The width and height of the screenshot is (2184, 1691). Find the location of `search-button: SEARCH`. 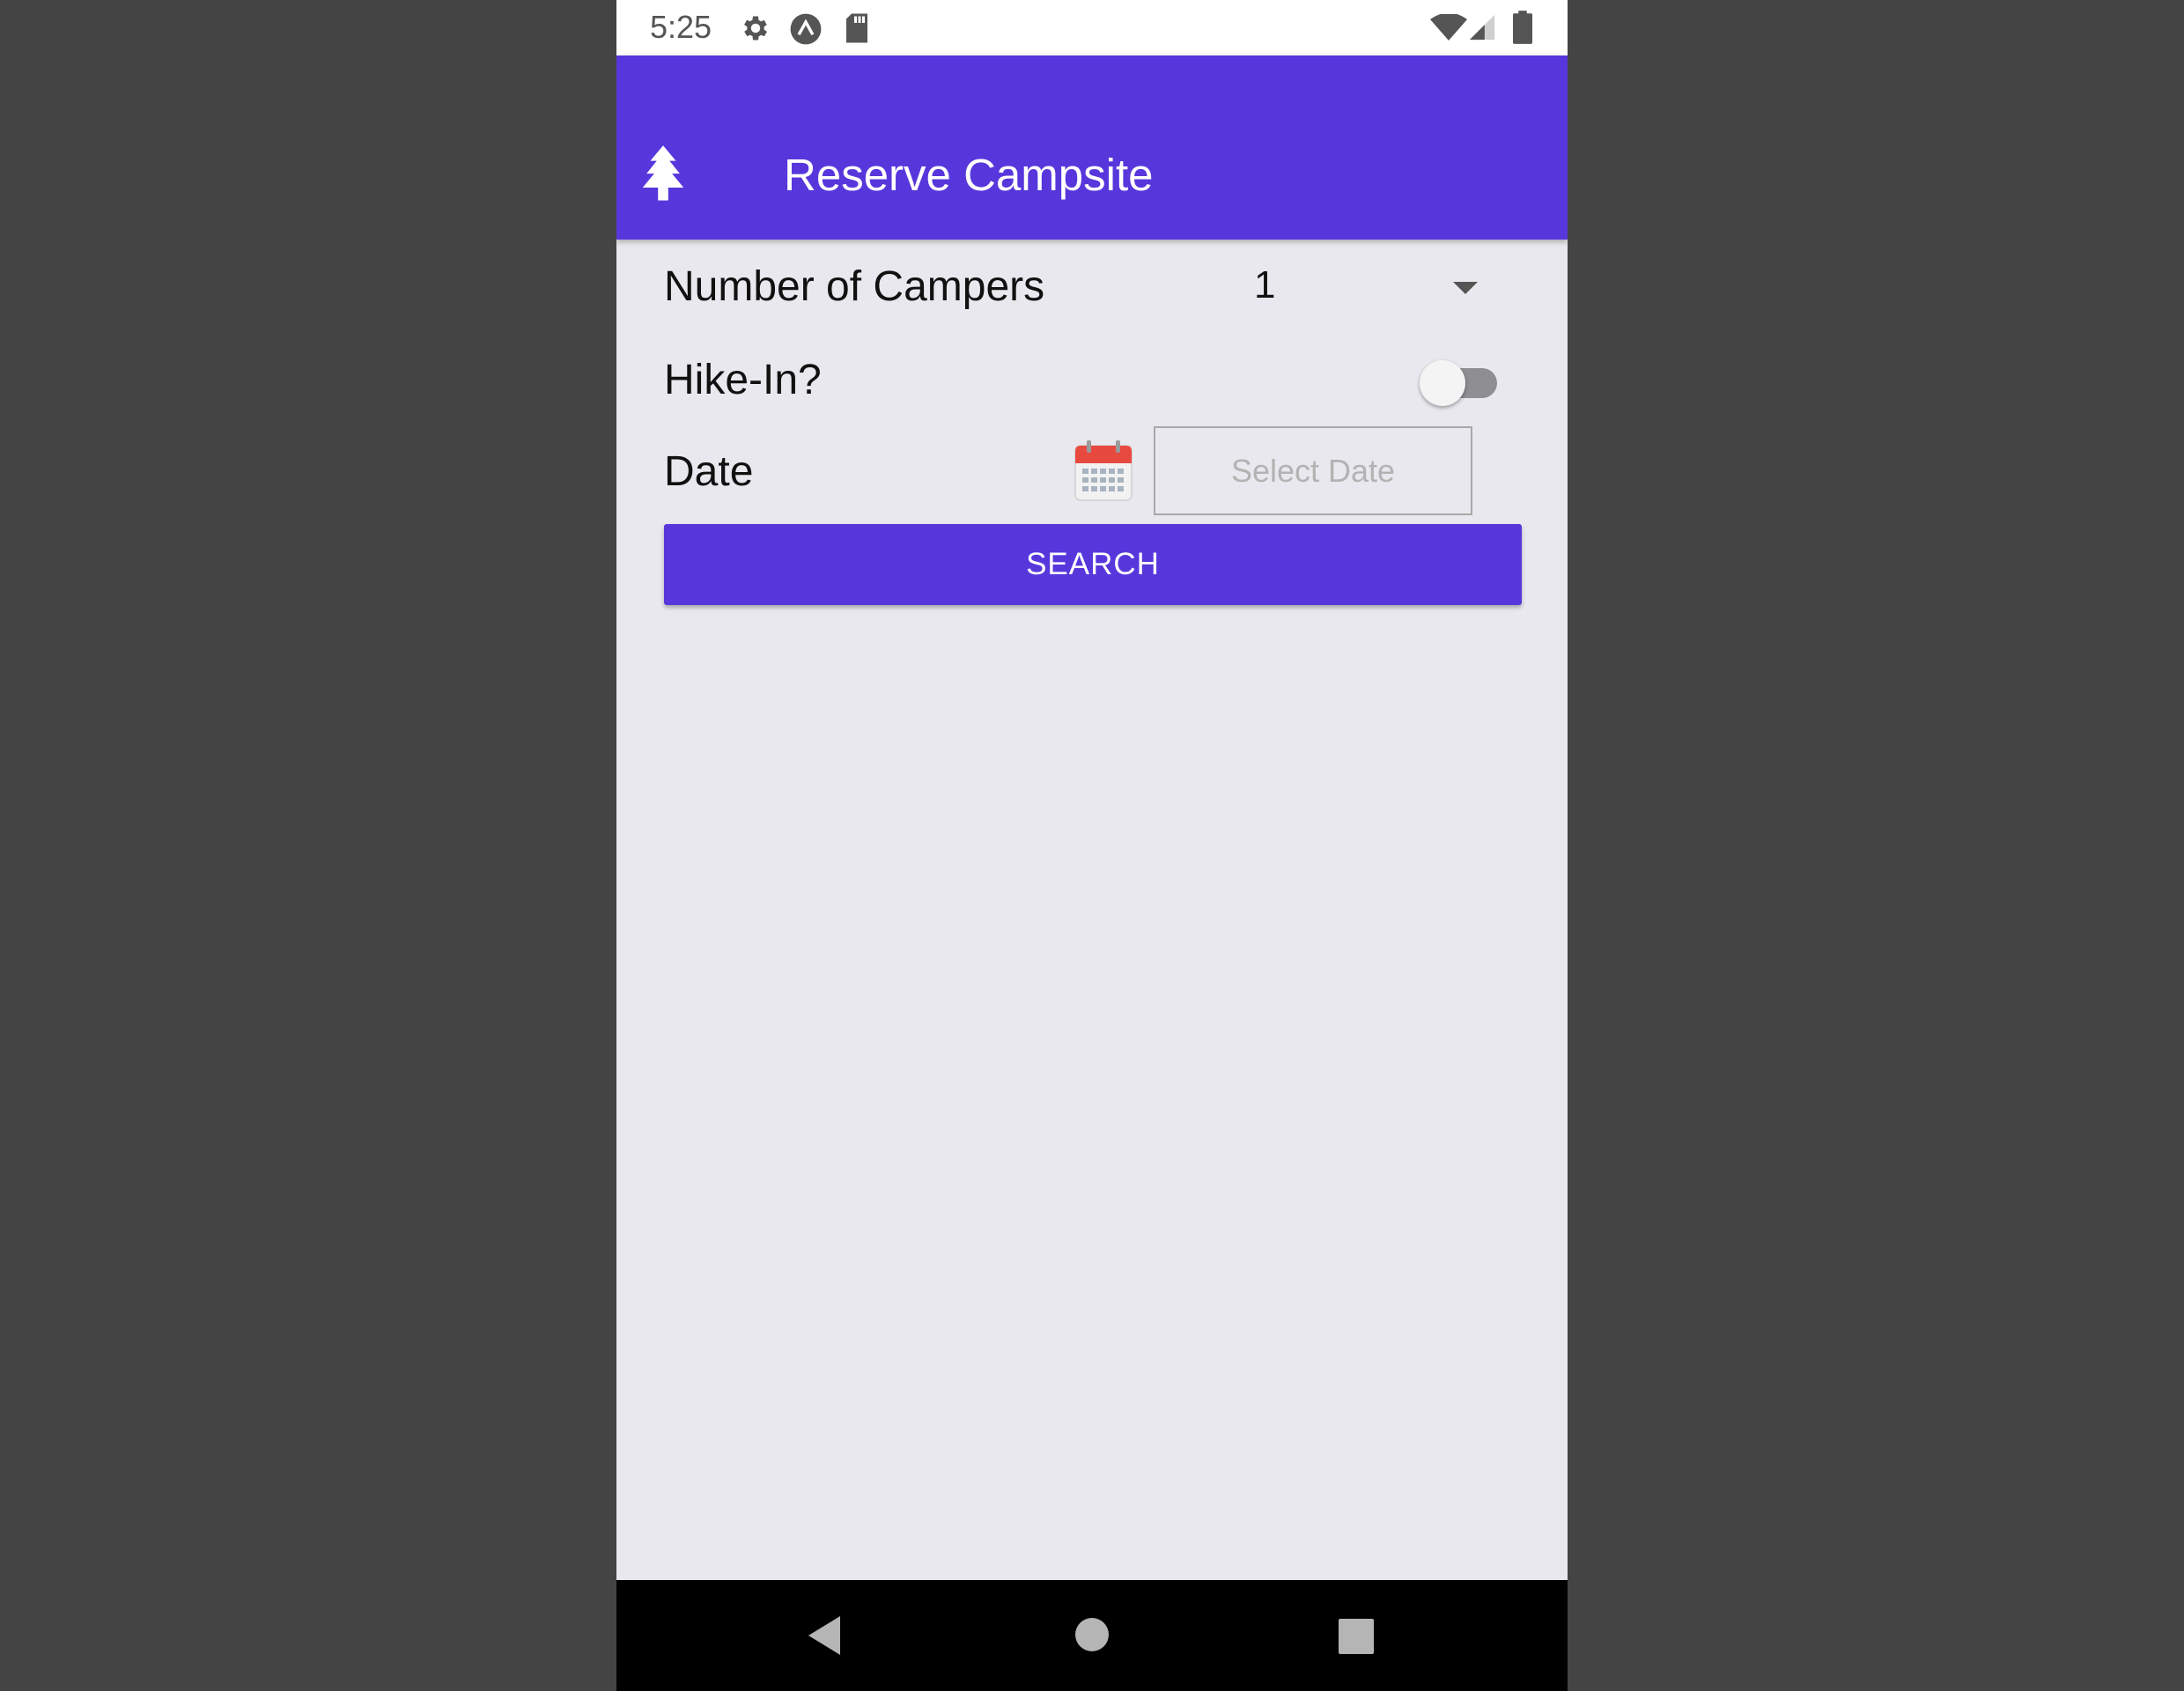

search-button: SEARCH is located at coordinates (1093, 564).